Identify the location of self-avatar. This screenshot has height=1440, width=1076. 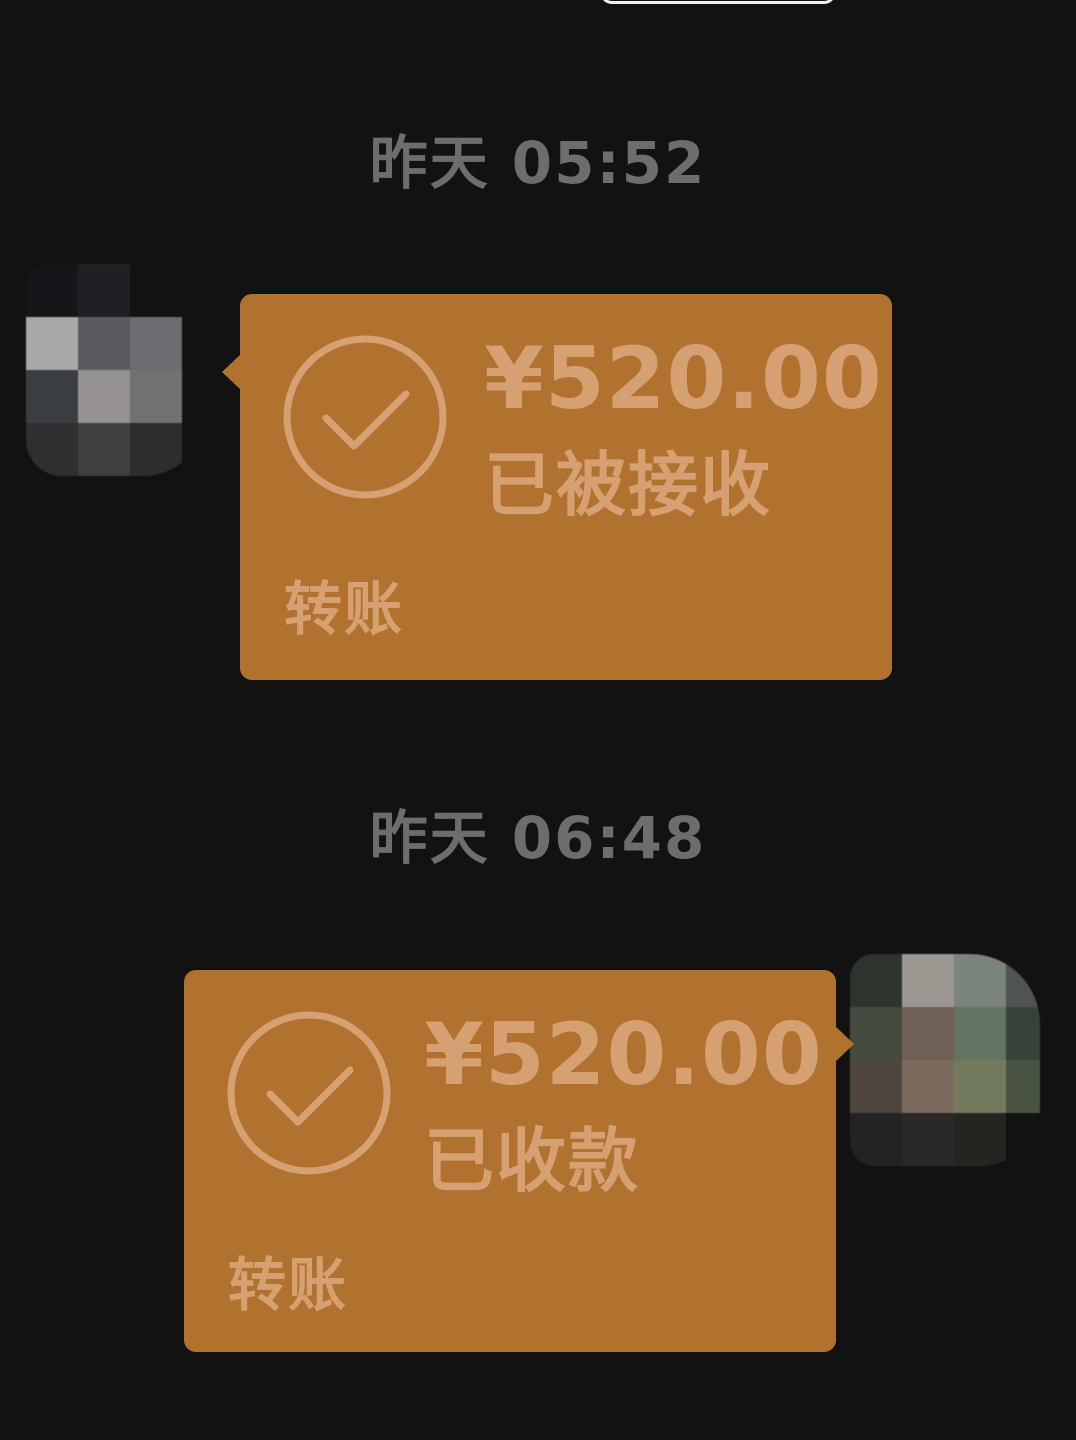
(945, 1060).